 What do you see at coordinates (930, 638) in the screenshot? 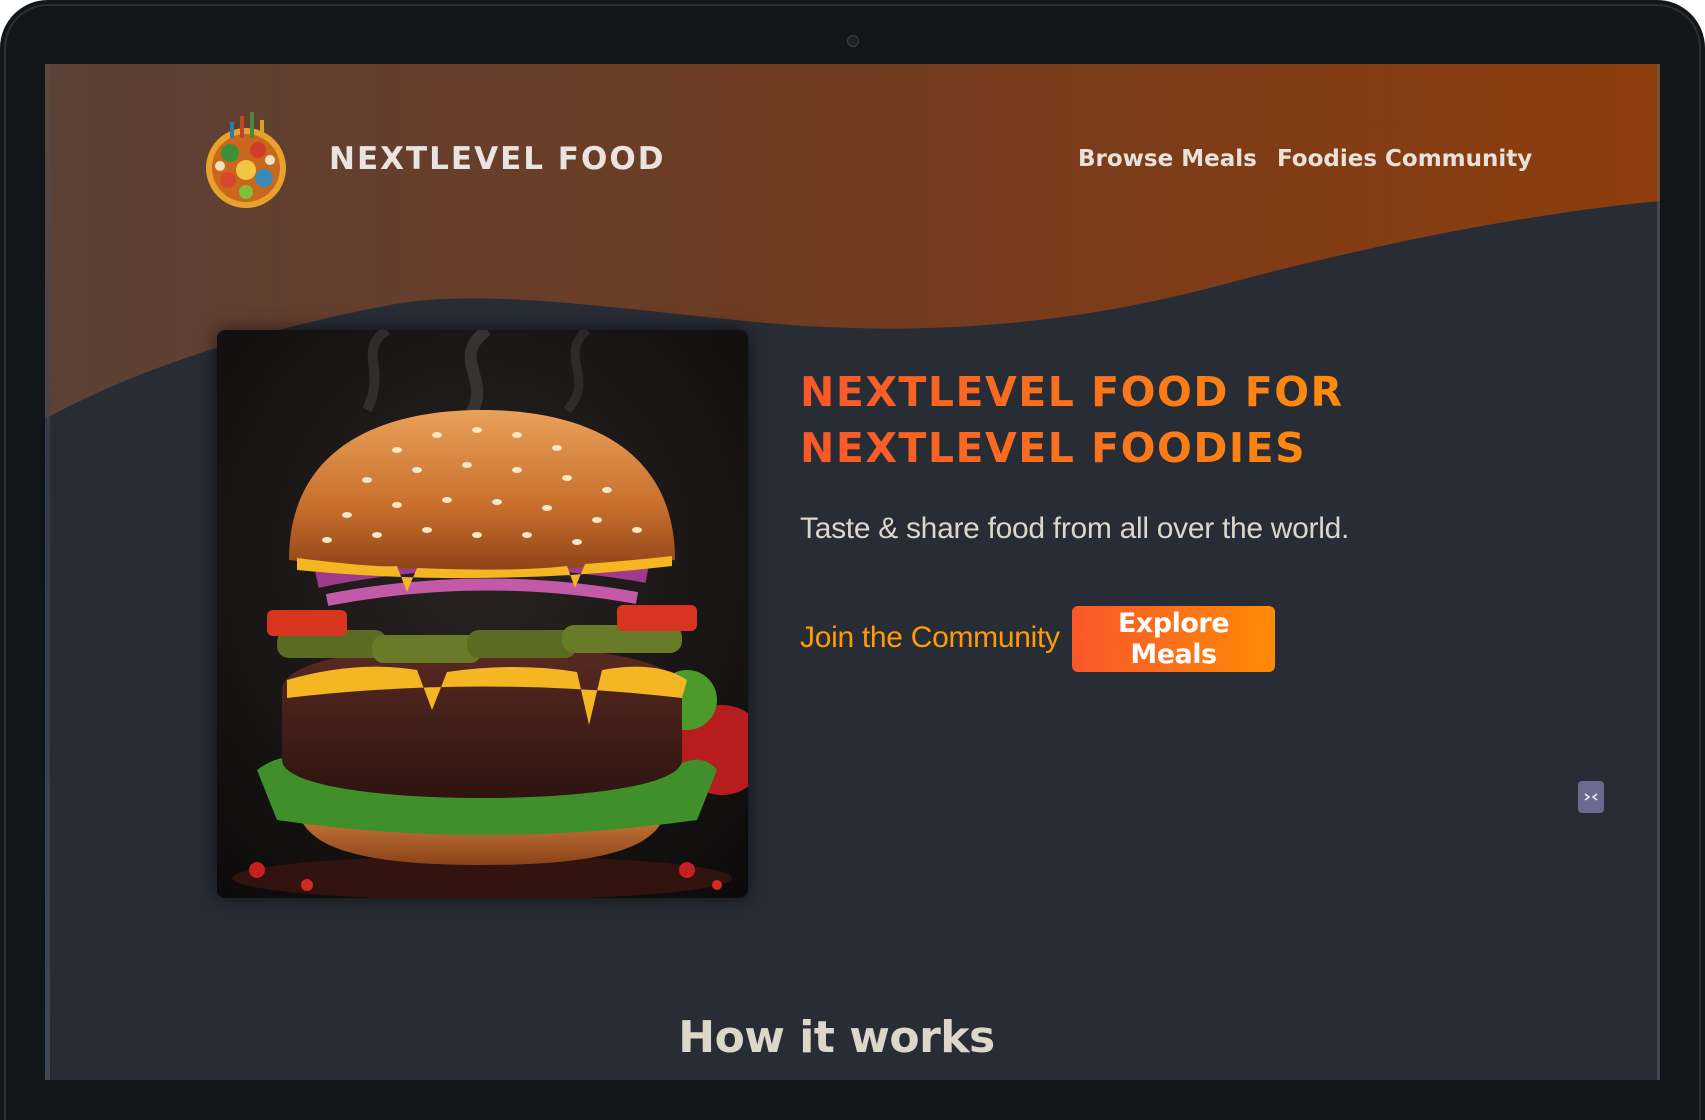
I see `join-community-link: Join the Community` at bounding box center [930, 638].